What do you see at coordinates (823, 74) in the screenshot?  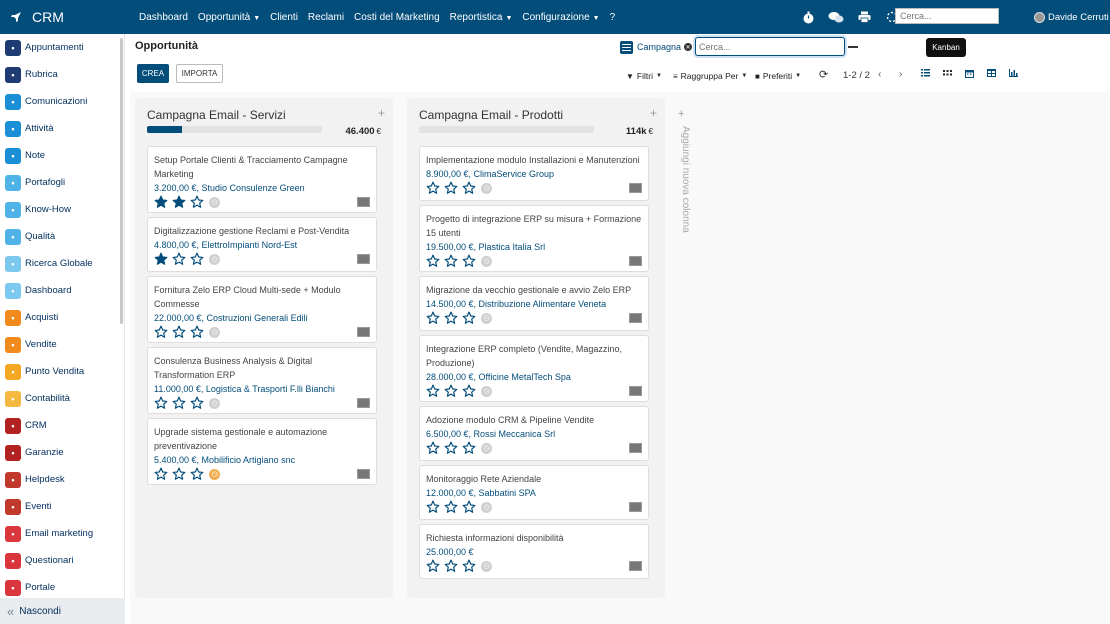 I see `refresh-icon: ⟳` at bounding box center [823, 74].